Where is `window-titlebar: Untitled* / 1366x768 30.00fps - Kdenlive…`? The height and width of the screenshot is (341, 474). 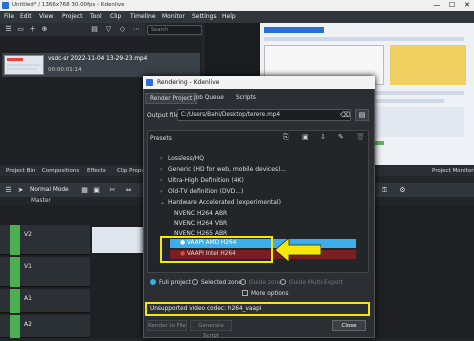
window-titlebar: Untitled* / 1366x768 30.00fps - Kdenlive… is located at coordinates (237, 5).